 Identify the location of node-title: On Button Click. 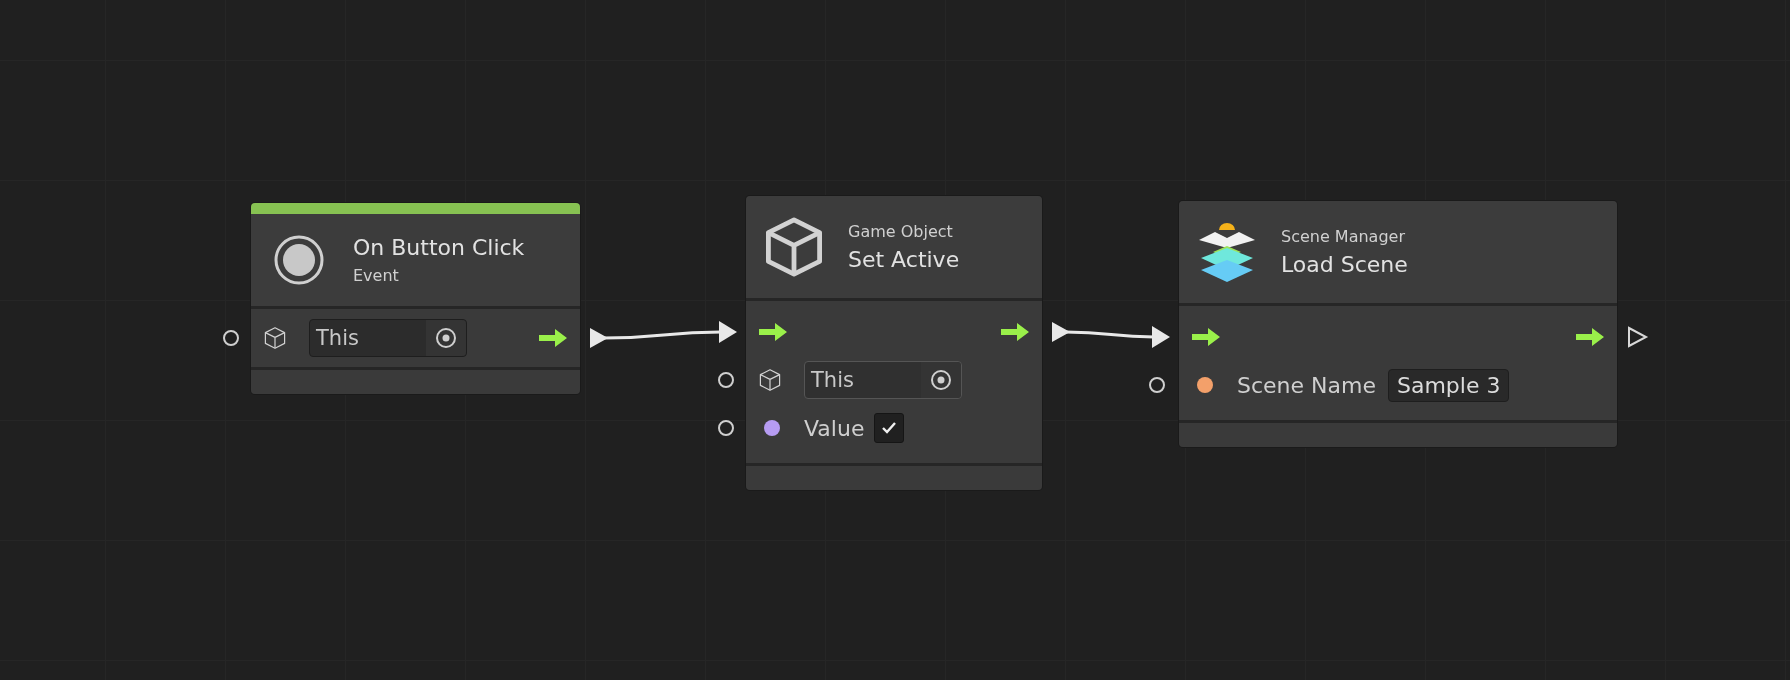
(439, 247).